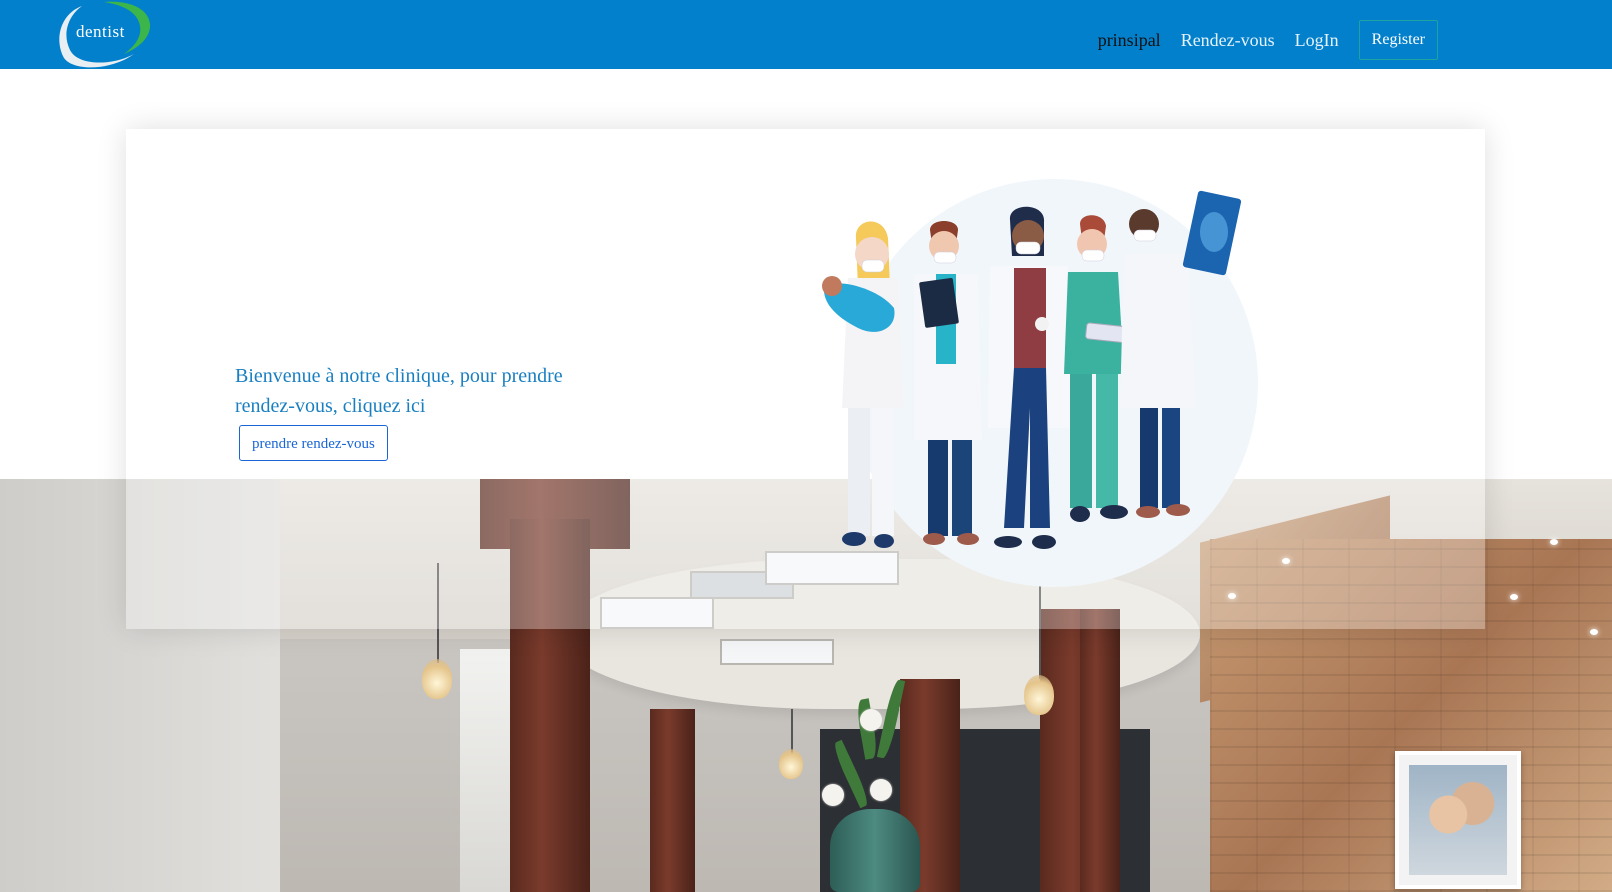  What do you see at coordinates (1129, 40) in the screenshot?
I see `nav-link-prinsipal: prinsipal` at bounding box center [1129, 40].